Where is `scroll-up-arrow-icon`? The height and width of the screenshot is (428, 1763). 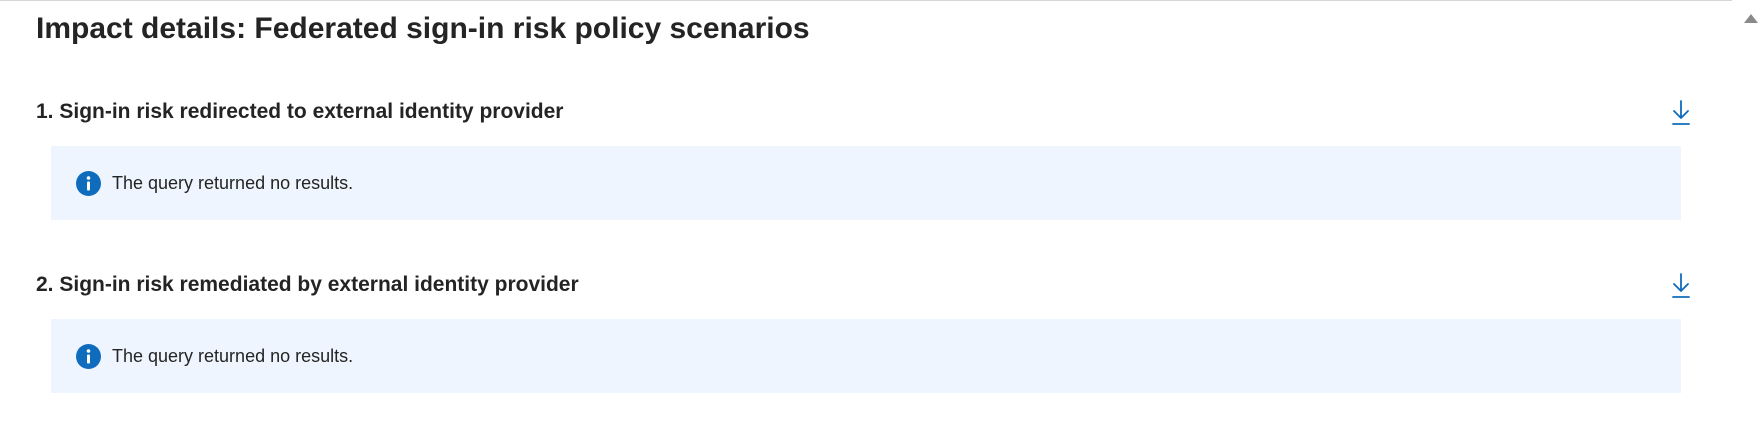 scroll-up-arrow-icon is located at coordinates (1751, 18).